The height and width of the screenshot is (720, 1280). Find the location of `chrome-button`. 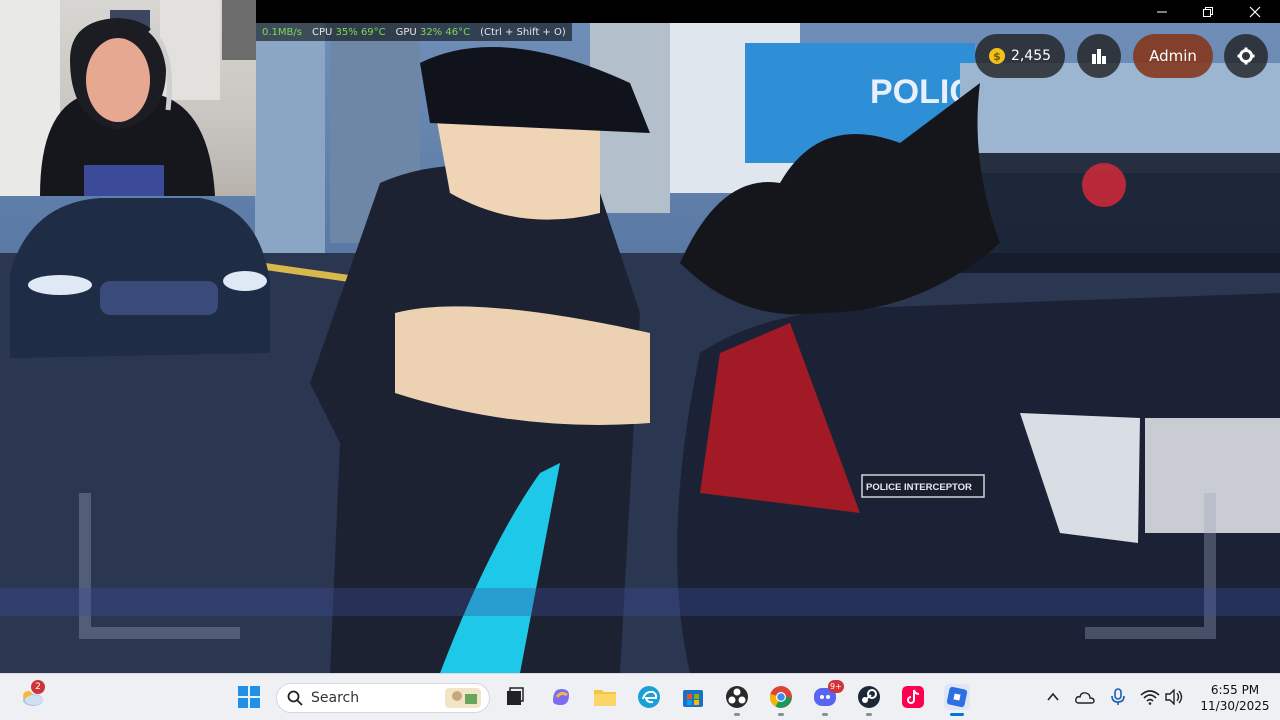

chrome-button is located at coordinates (781, 700).